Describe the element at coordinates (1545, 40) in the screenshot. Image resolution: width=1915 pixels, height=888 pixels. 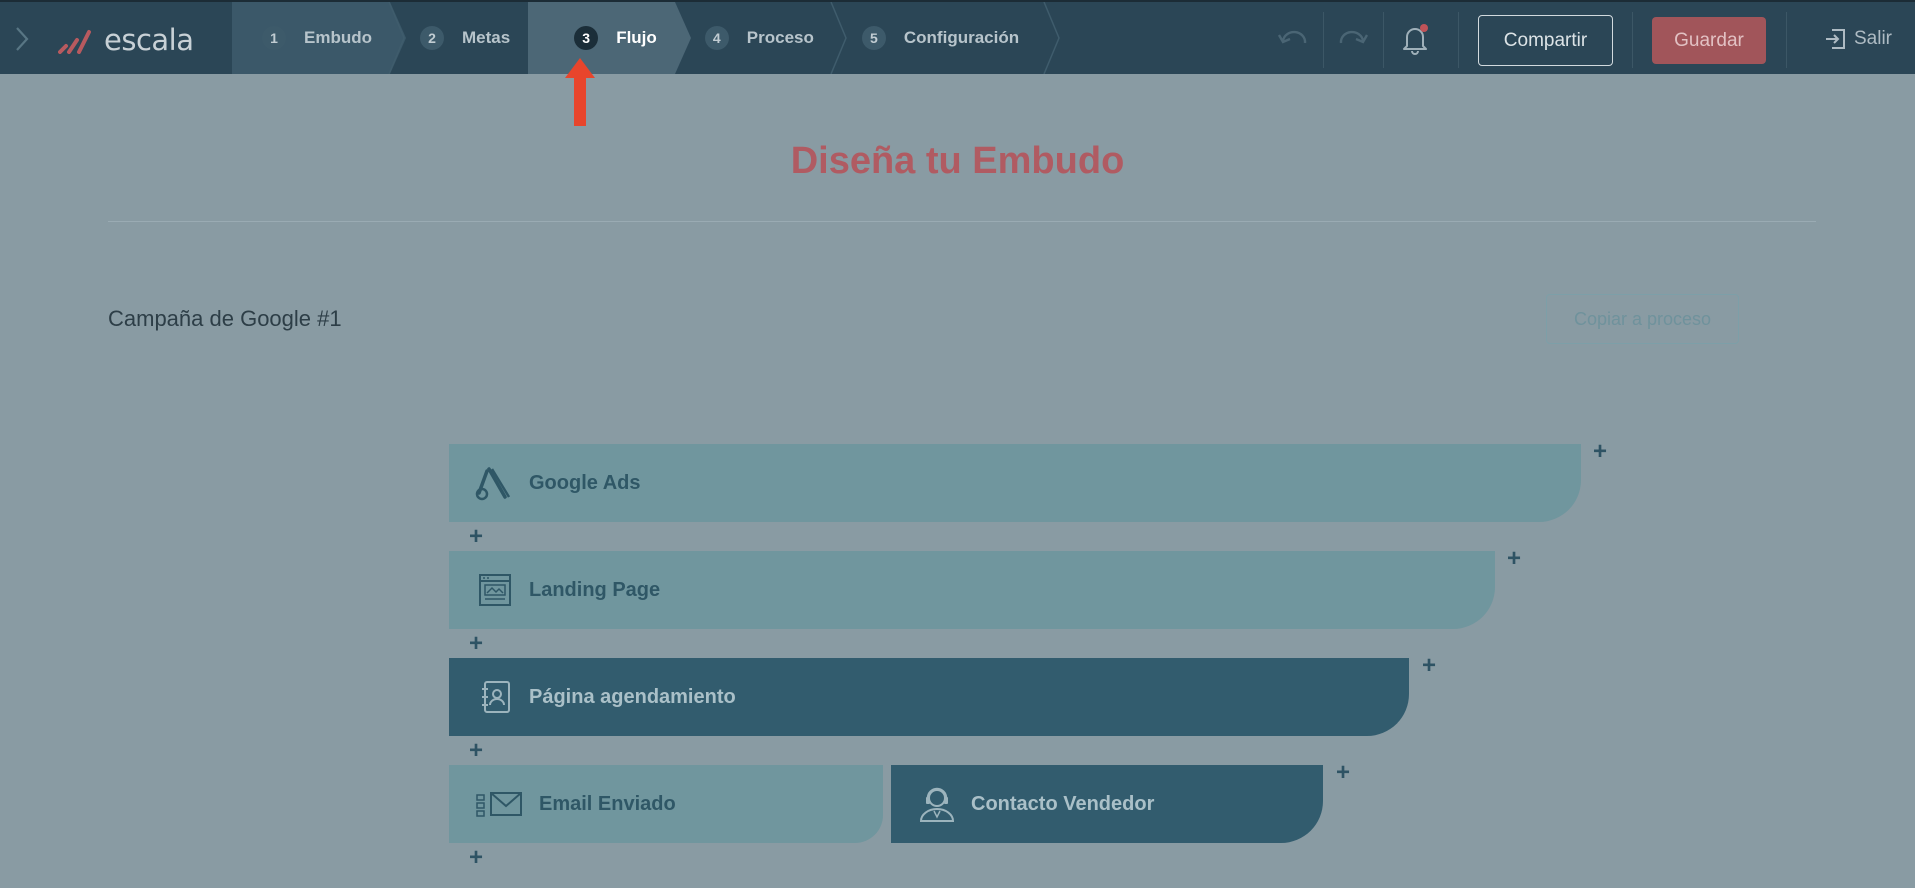
I see `share-button: Compartir` at that location.